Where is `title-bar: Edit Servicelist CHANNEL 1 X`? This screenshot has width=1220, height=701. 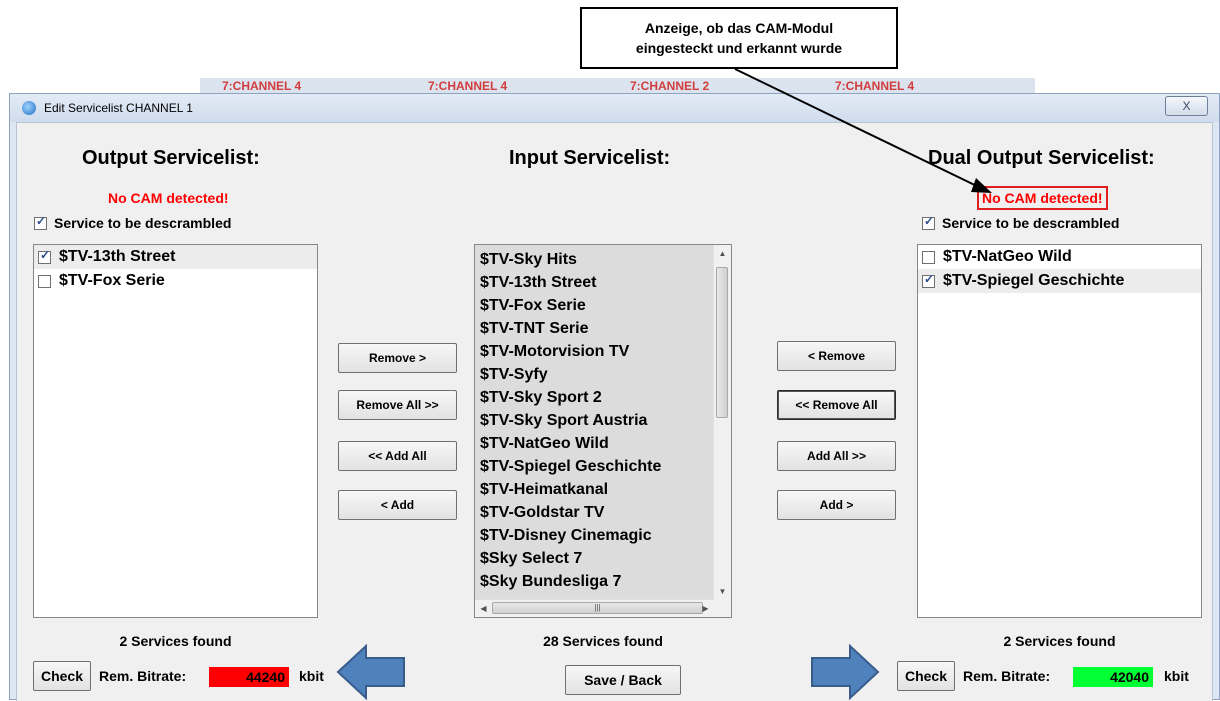 title-bar: Edit Servicelist CHANNEL 1 X is located at coordinates (614, 108).